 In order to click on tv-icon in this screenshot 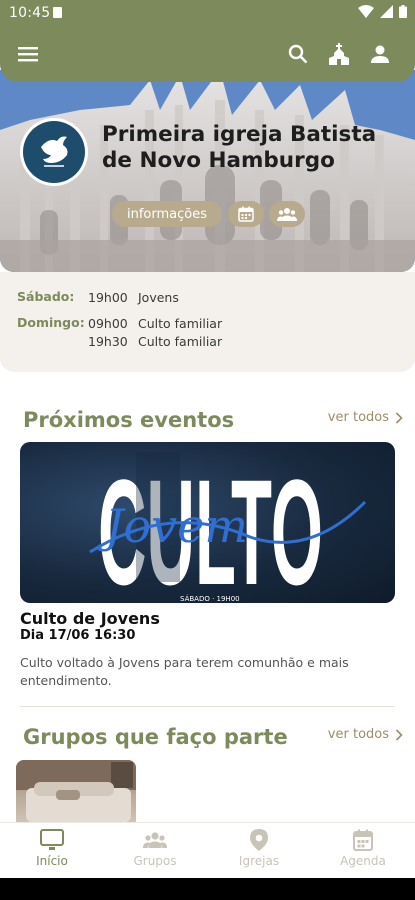, I will do `click(52, 839)`.